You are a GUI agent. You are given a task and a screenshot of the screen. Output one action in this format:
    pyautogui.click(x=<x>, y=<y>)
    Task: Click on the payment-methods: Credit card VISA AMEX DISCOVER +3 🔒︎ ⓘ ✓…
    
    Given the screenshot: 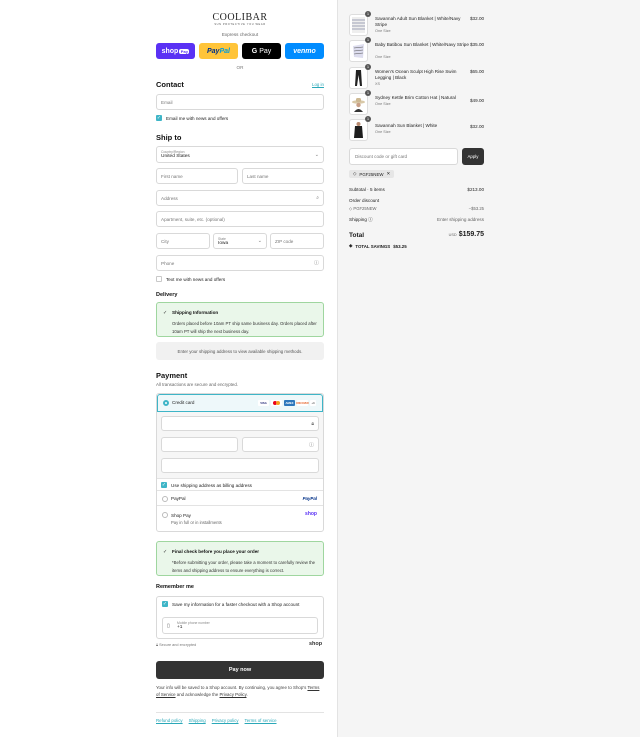 What is the action you would take?
    pyautogui.click(x=240, y=462)
    